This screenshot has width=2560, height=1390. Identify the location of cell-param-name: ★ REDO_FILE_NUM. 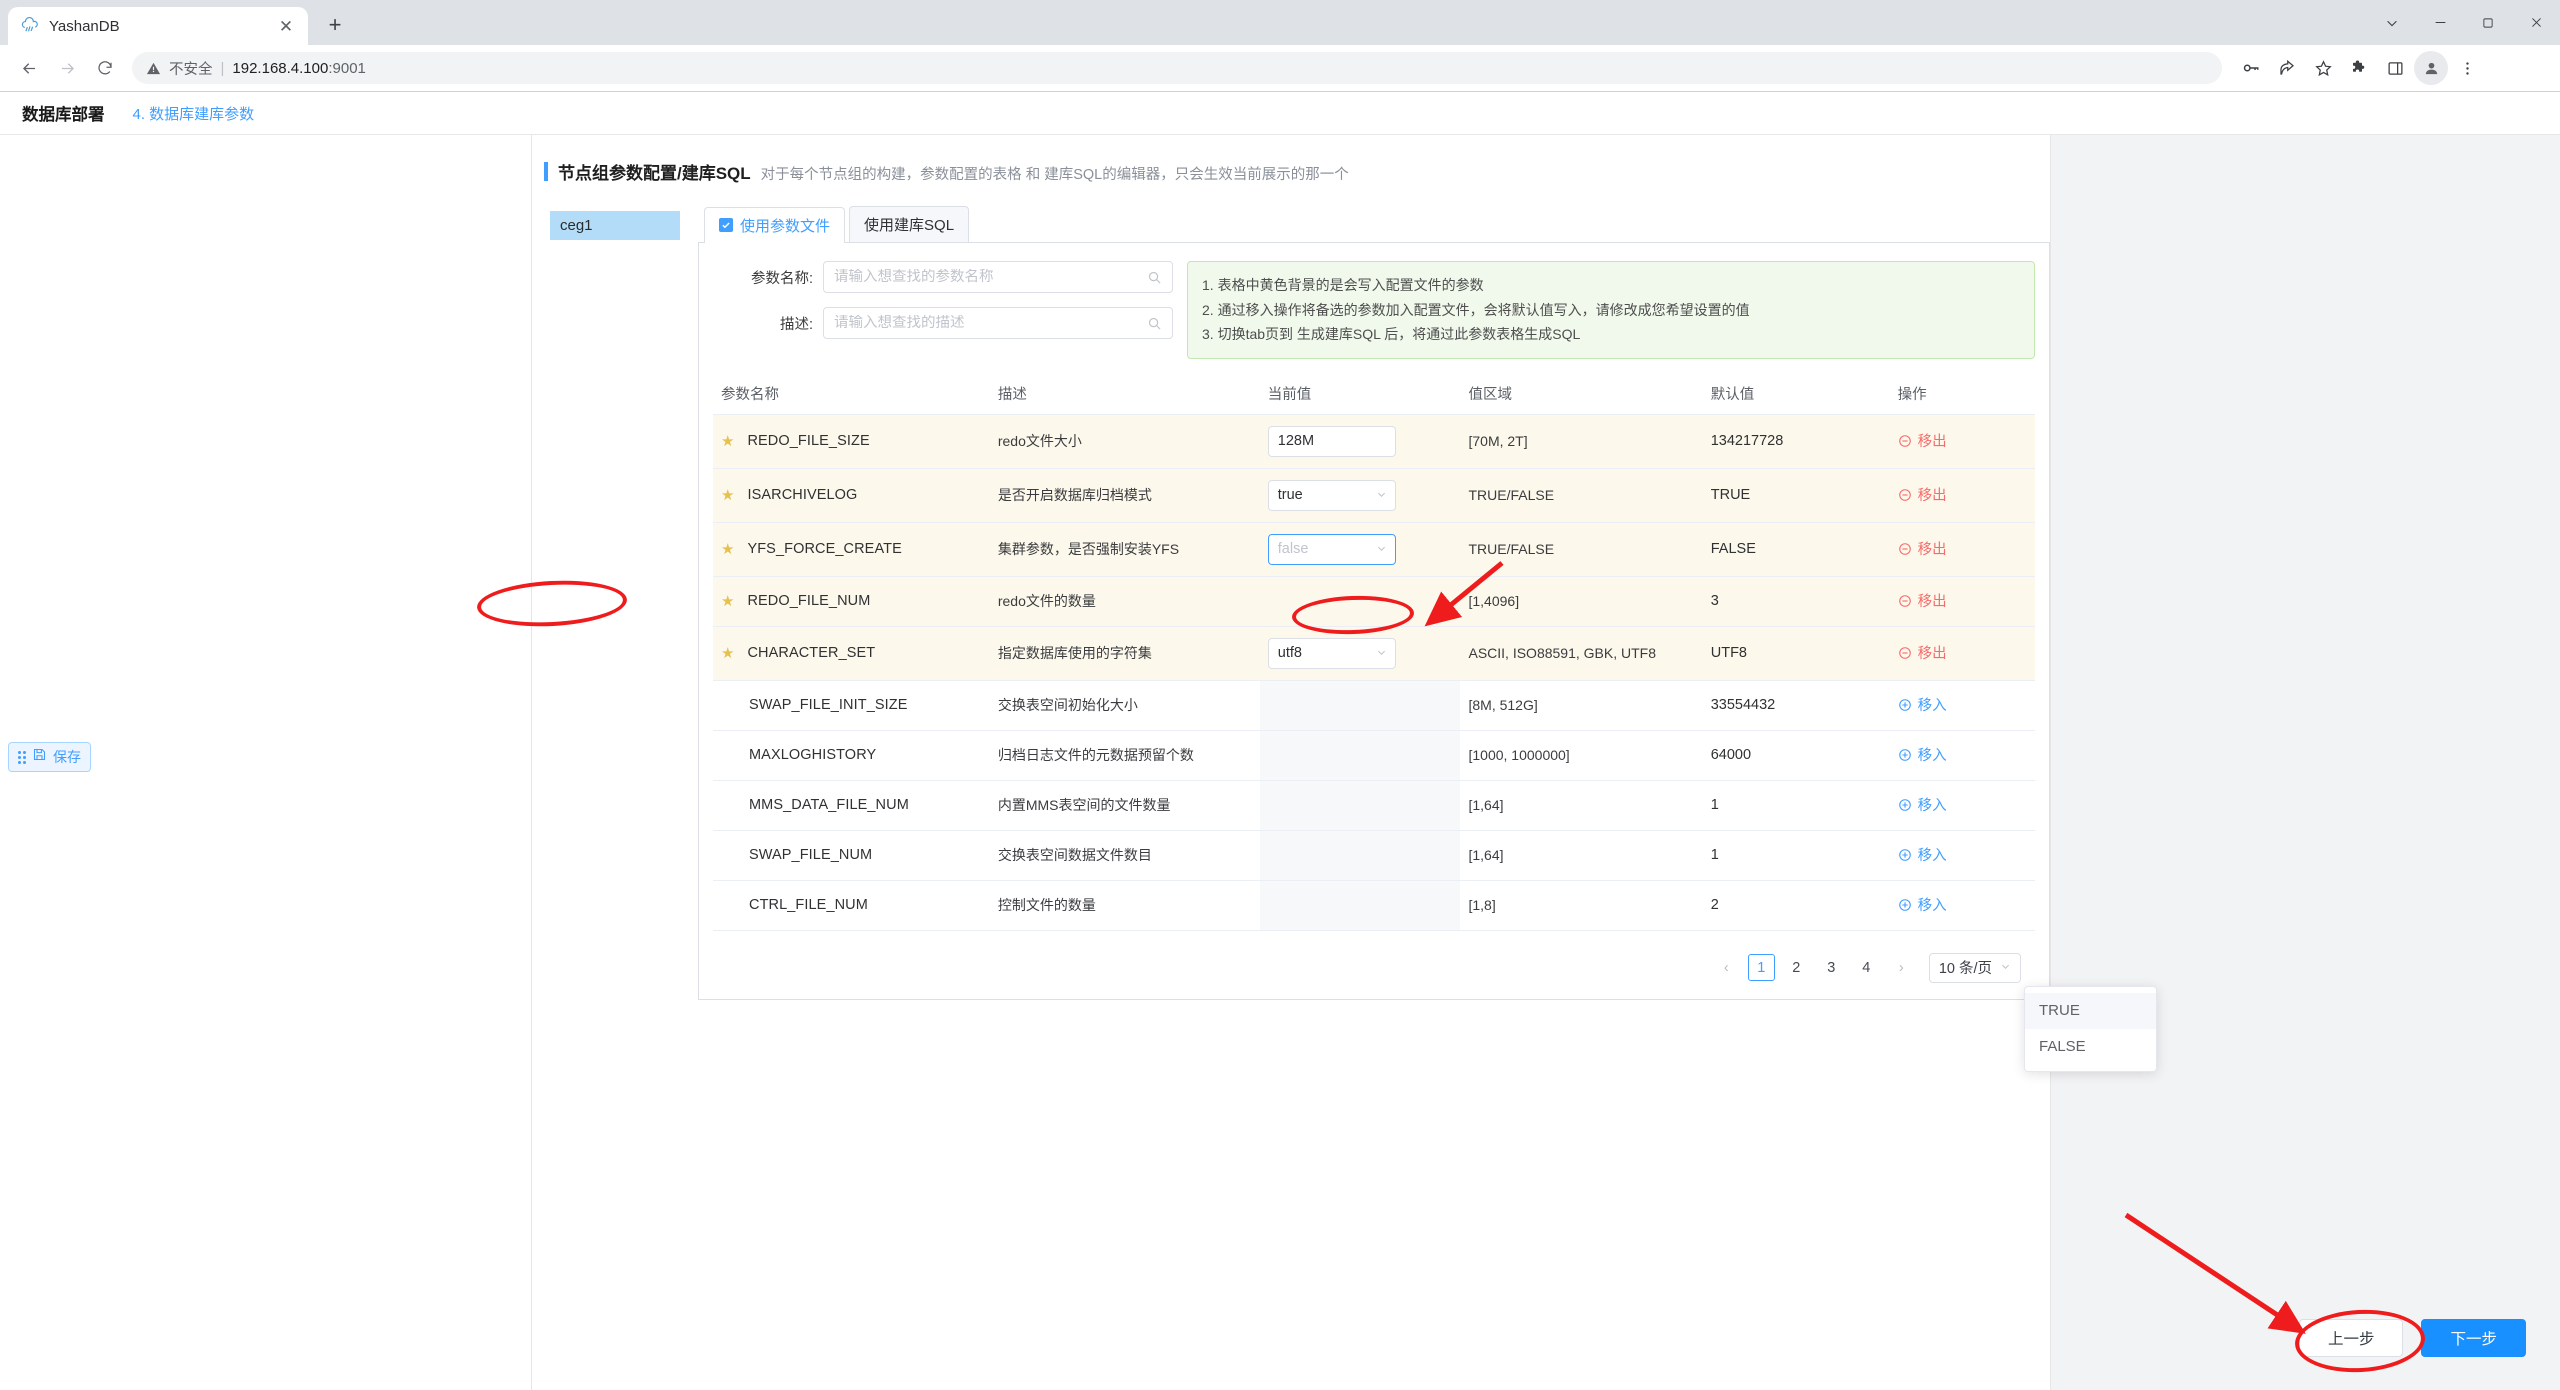
(851, 601).